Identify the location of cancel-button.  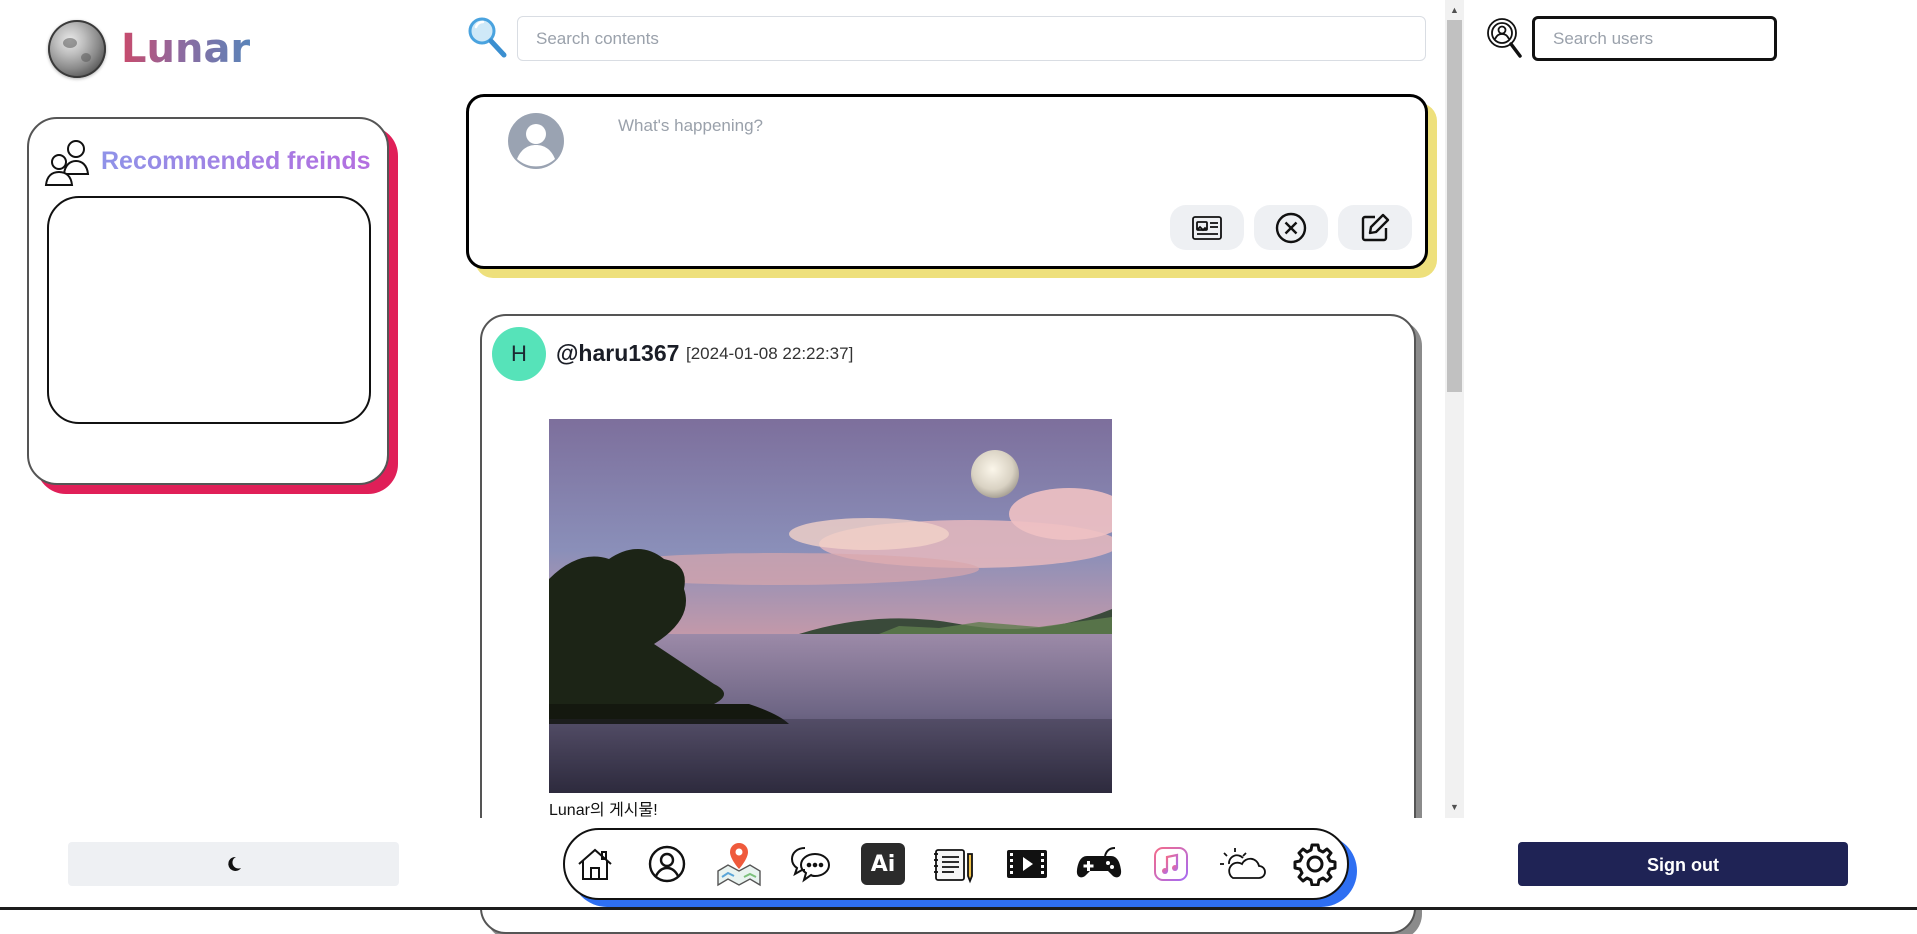
(1291, 227).